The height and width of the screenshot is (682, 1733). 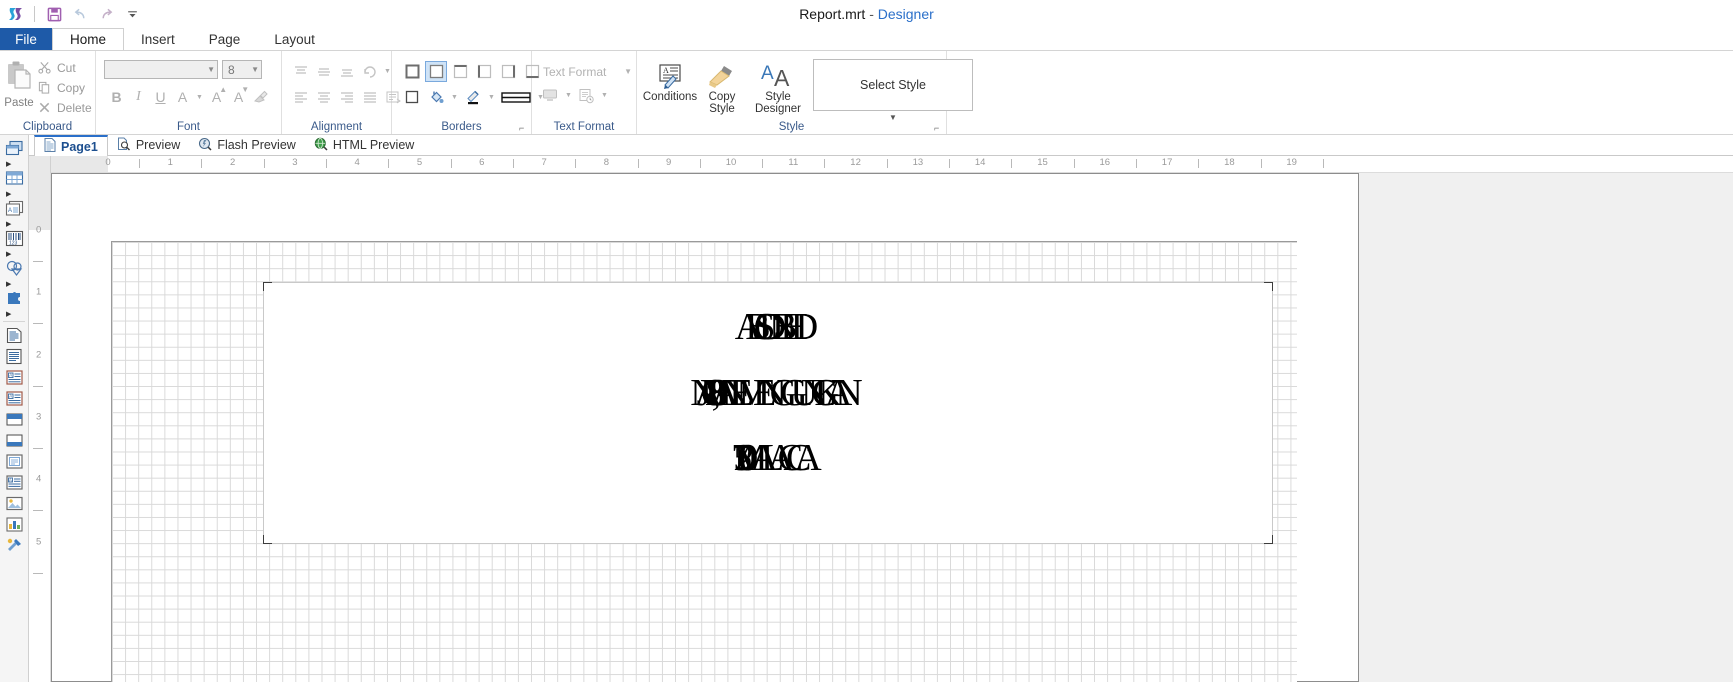 I want to click on border-outside-icon, so click(x=412, y=97).